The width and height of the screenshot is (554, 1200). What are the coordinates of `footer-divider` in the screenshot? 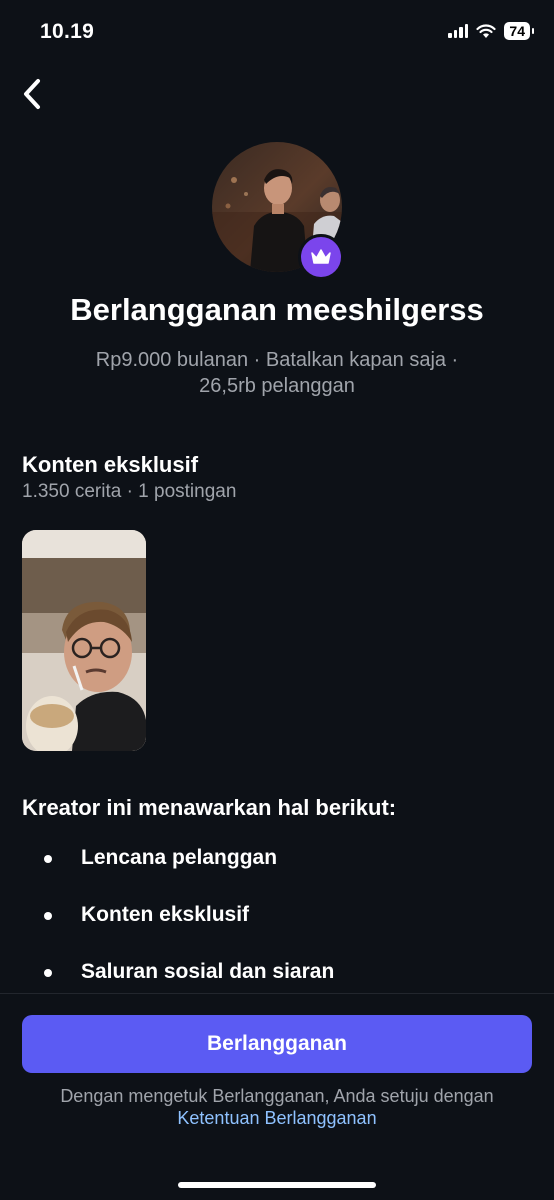 It's located at (277, 993).